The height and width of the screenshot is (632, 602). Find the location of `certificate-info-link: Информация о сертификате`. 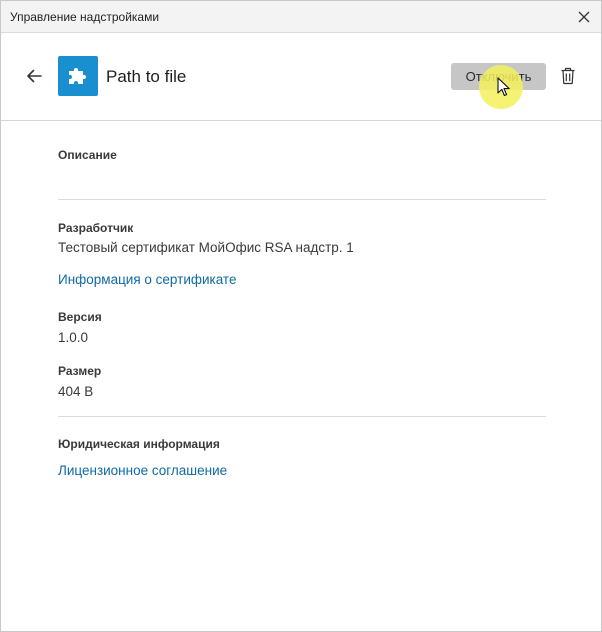

certificate-info-link: Информация о сертификате is located at coordinates (147, 279).